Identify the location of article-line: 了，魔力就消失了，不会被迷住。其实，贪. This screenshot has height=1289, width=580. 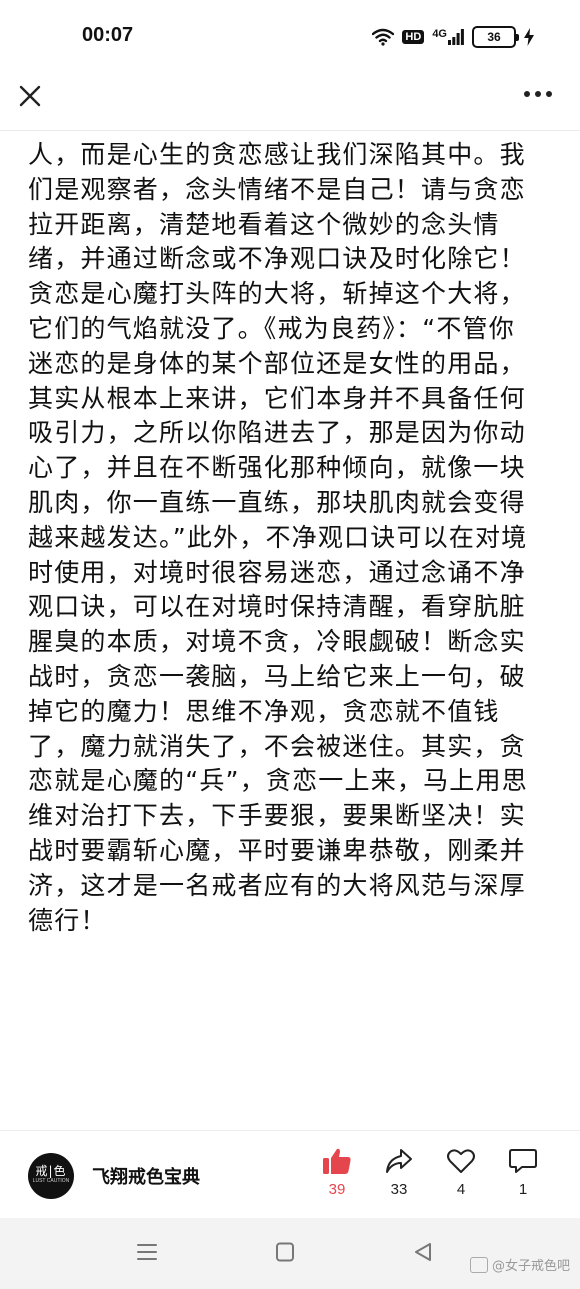
(277, 746).